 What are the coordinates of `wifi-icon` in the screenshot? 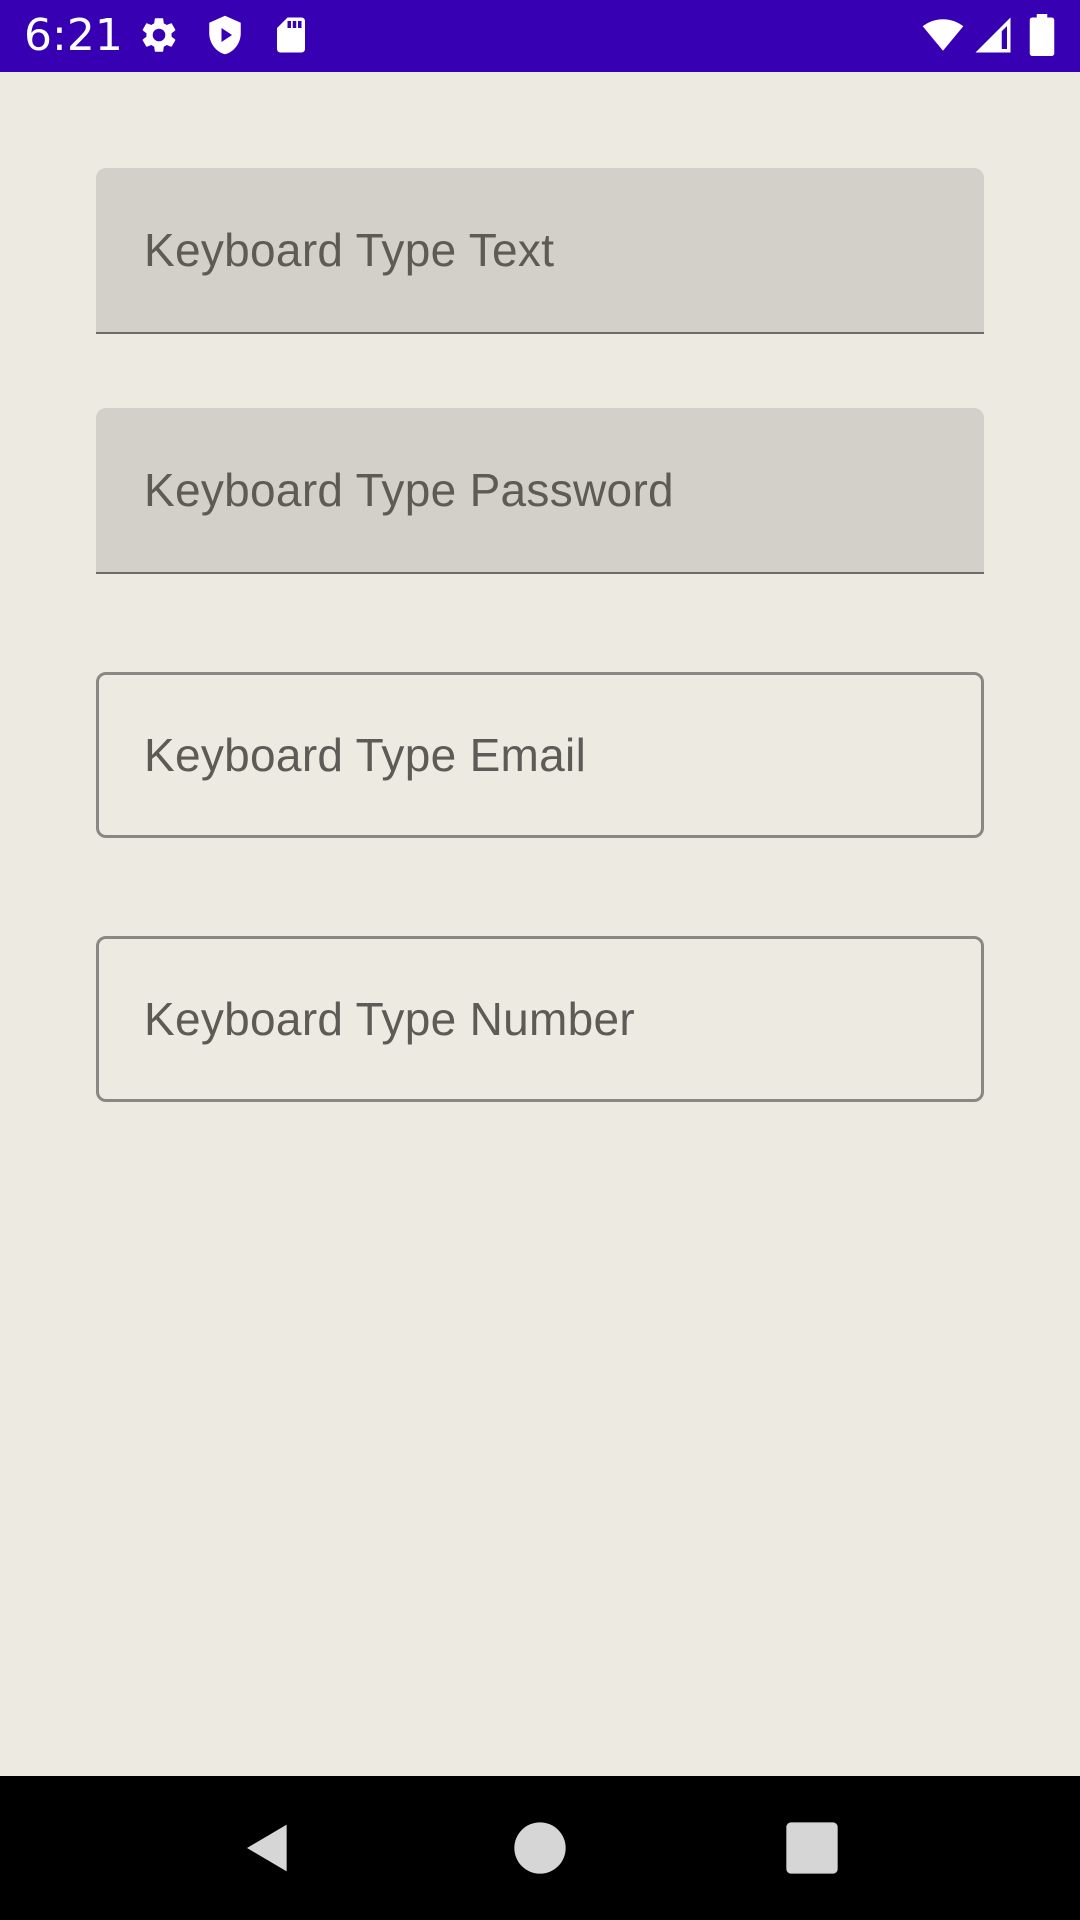 It's located at (943, 35).